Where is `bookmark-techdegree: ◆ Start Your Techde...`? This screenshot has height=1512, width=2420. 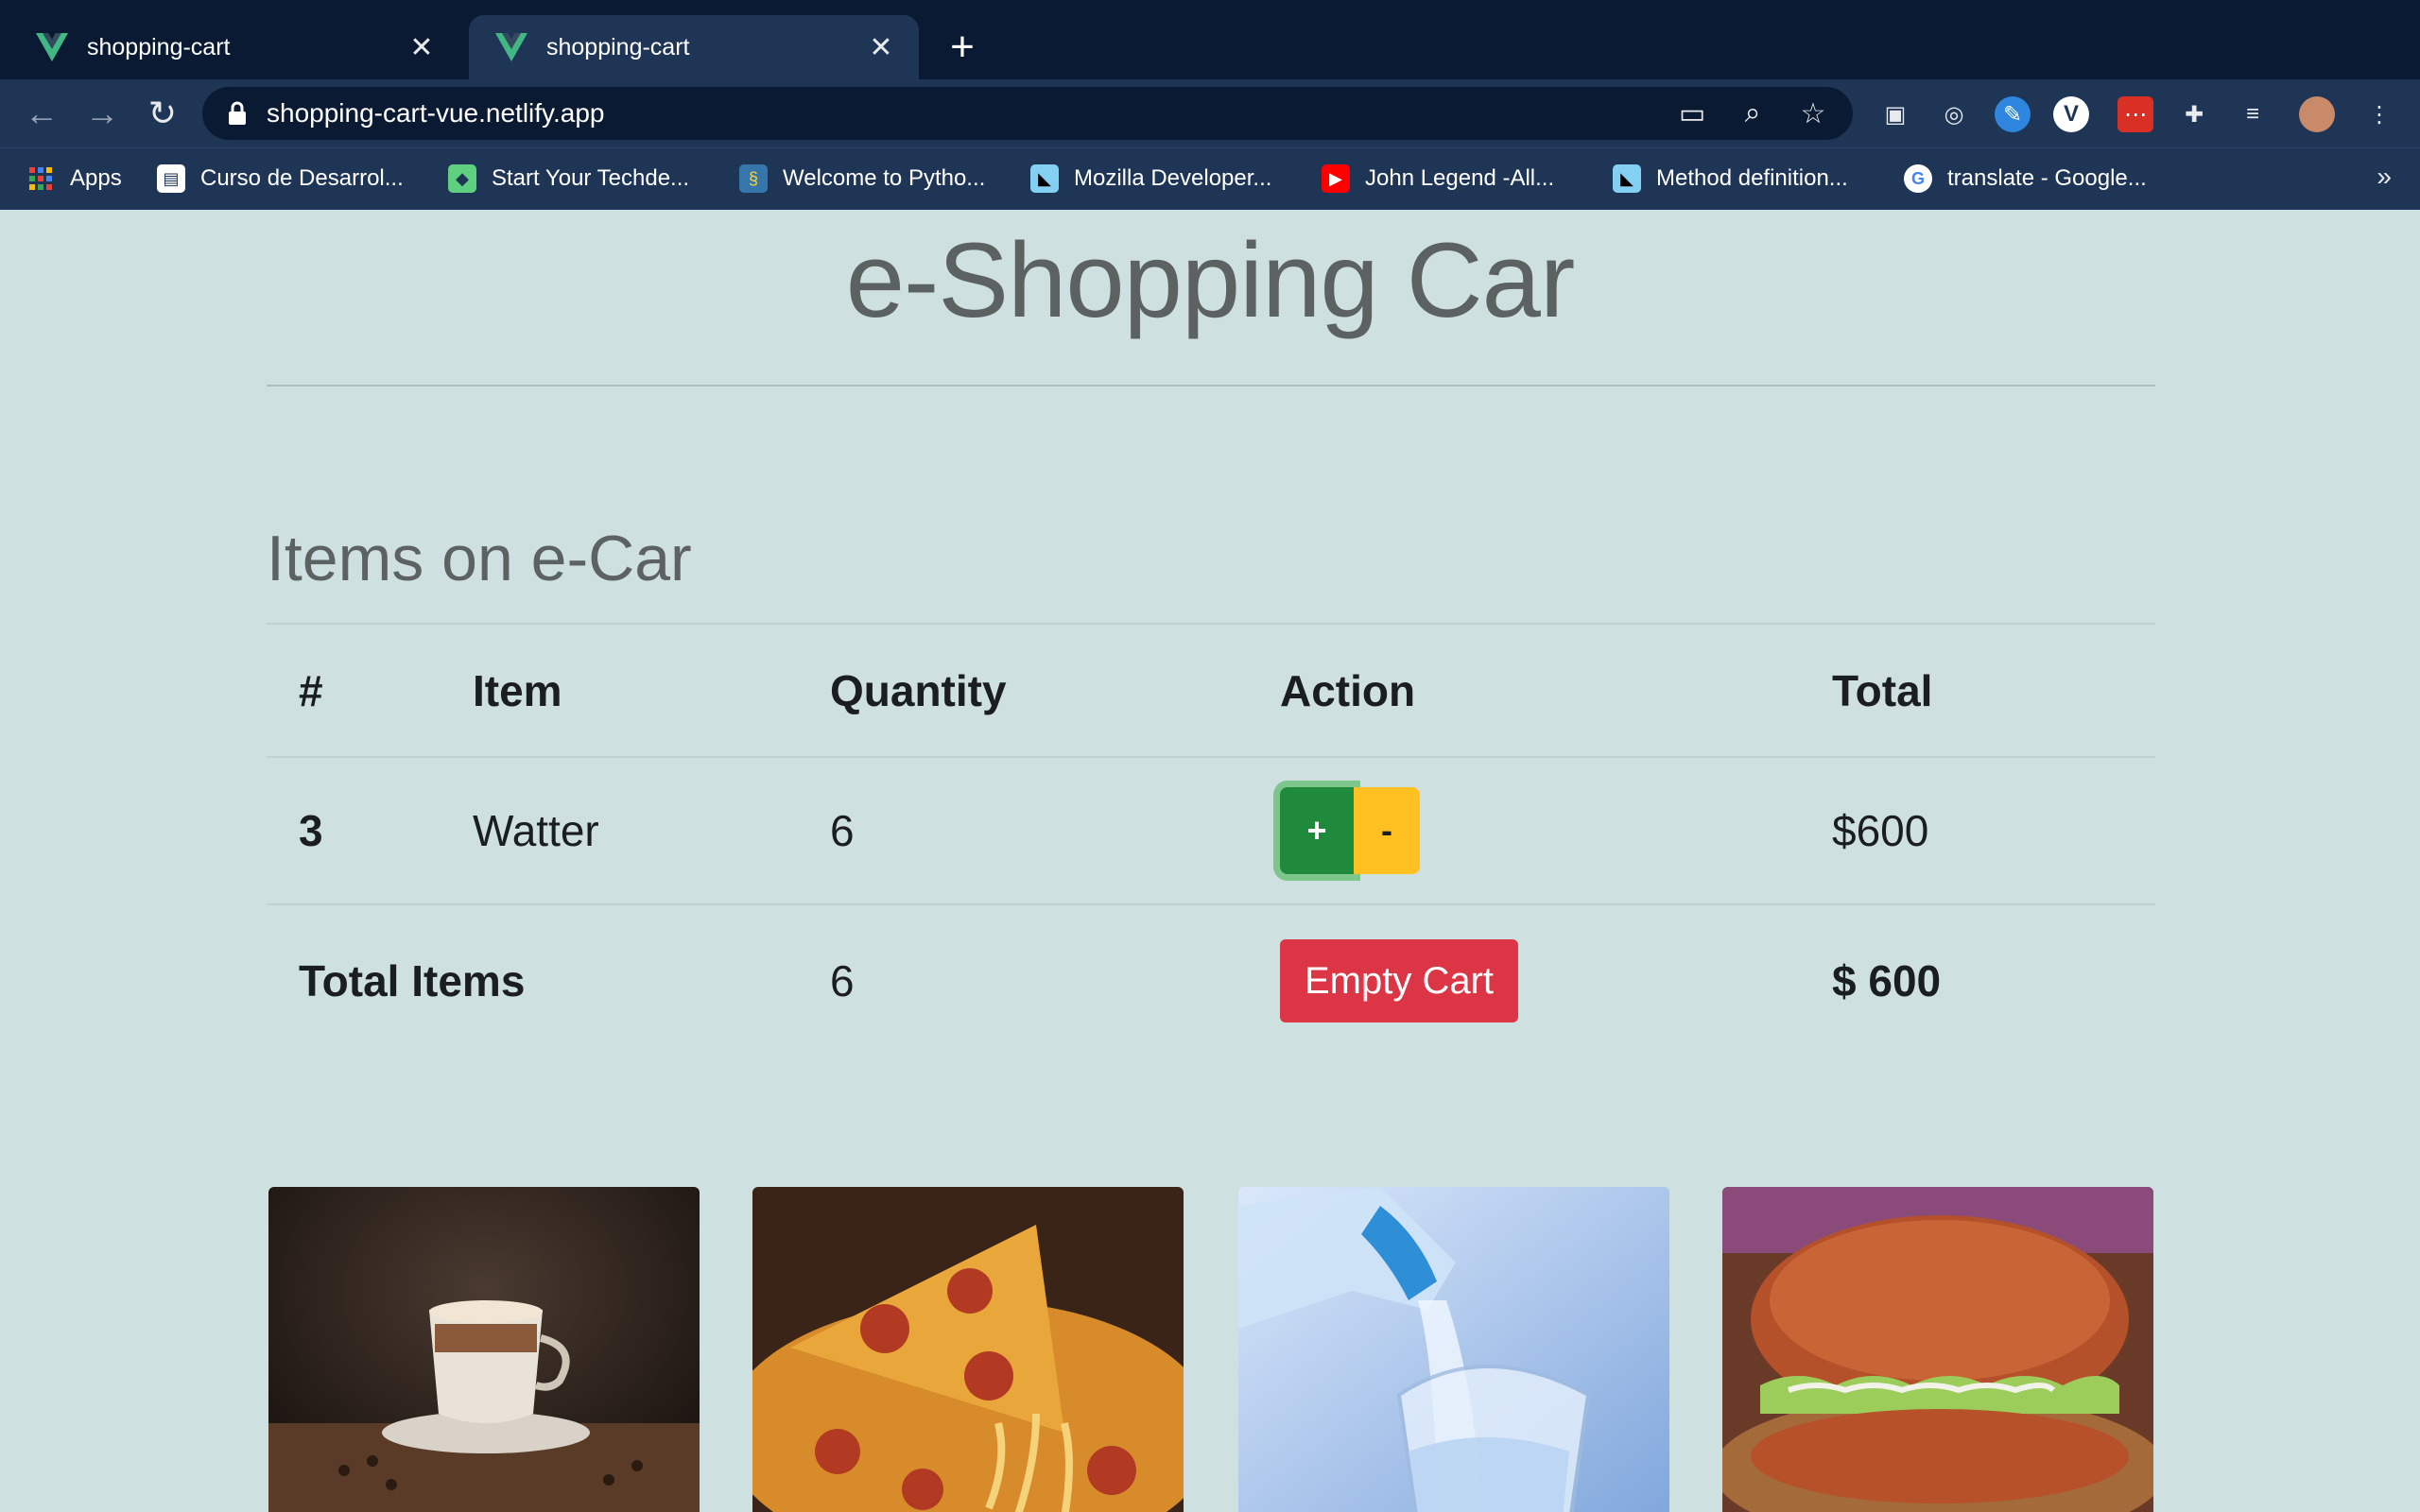 bookmark-techdegree: ◆ Start Your Techde... is located at coordinates (568, 179).